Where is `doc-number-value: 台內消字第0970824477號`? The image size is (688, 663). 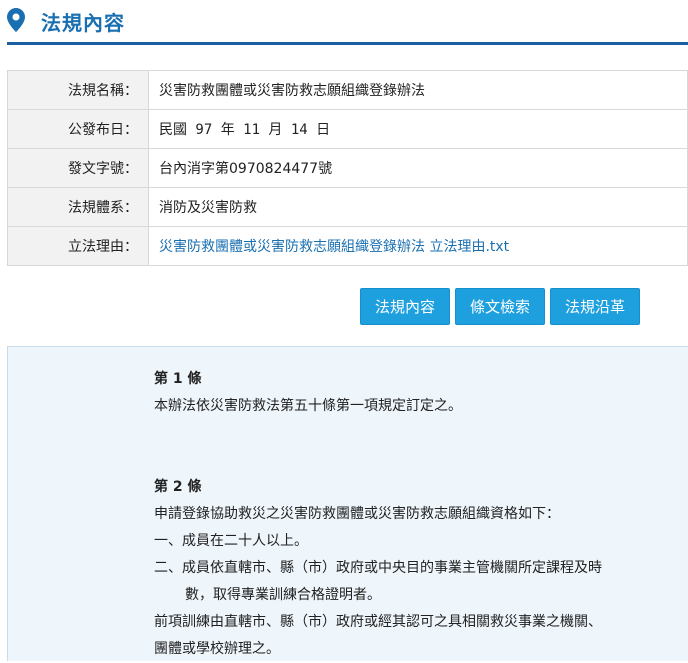
doc-number-value: 台內消字第0970824477號 is located at coordinates (418, 168).